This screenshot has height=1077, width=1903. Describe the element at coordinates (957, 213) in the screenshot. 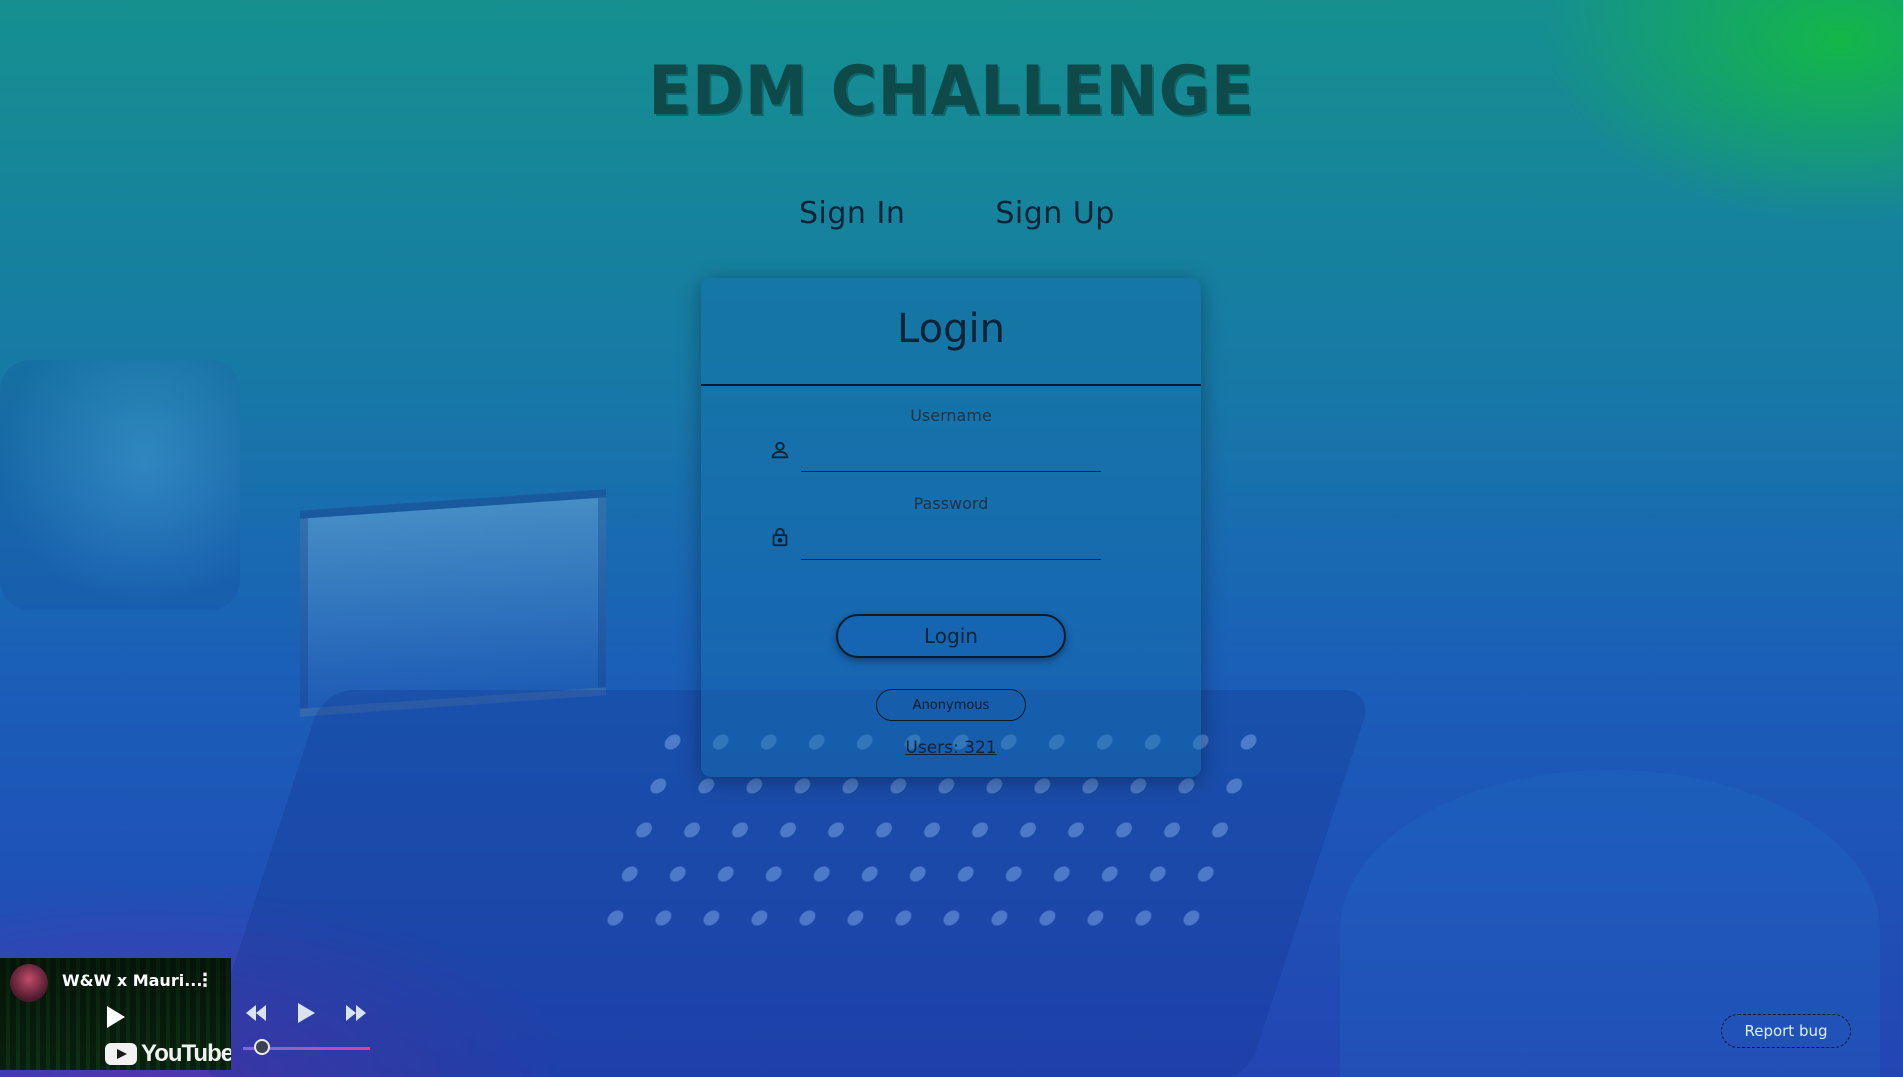

I see `auth-tabs: Sign In Sign Up` at that location.